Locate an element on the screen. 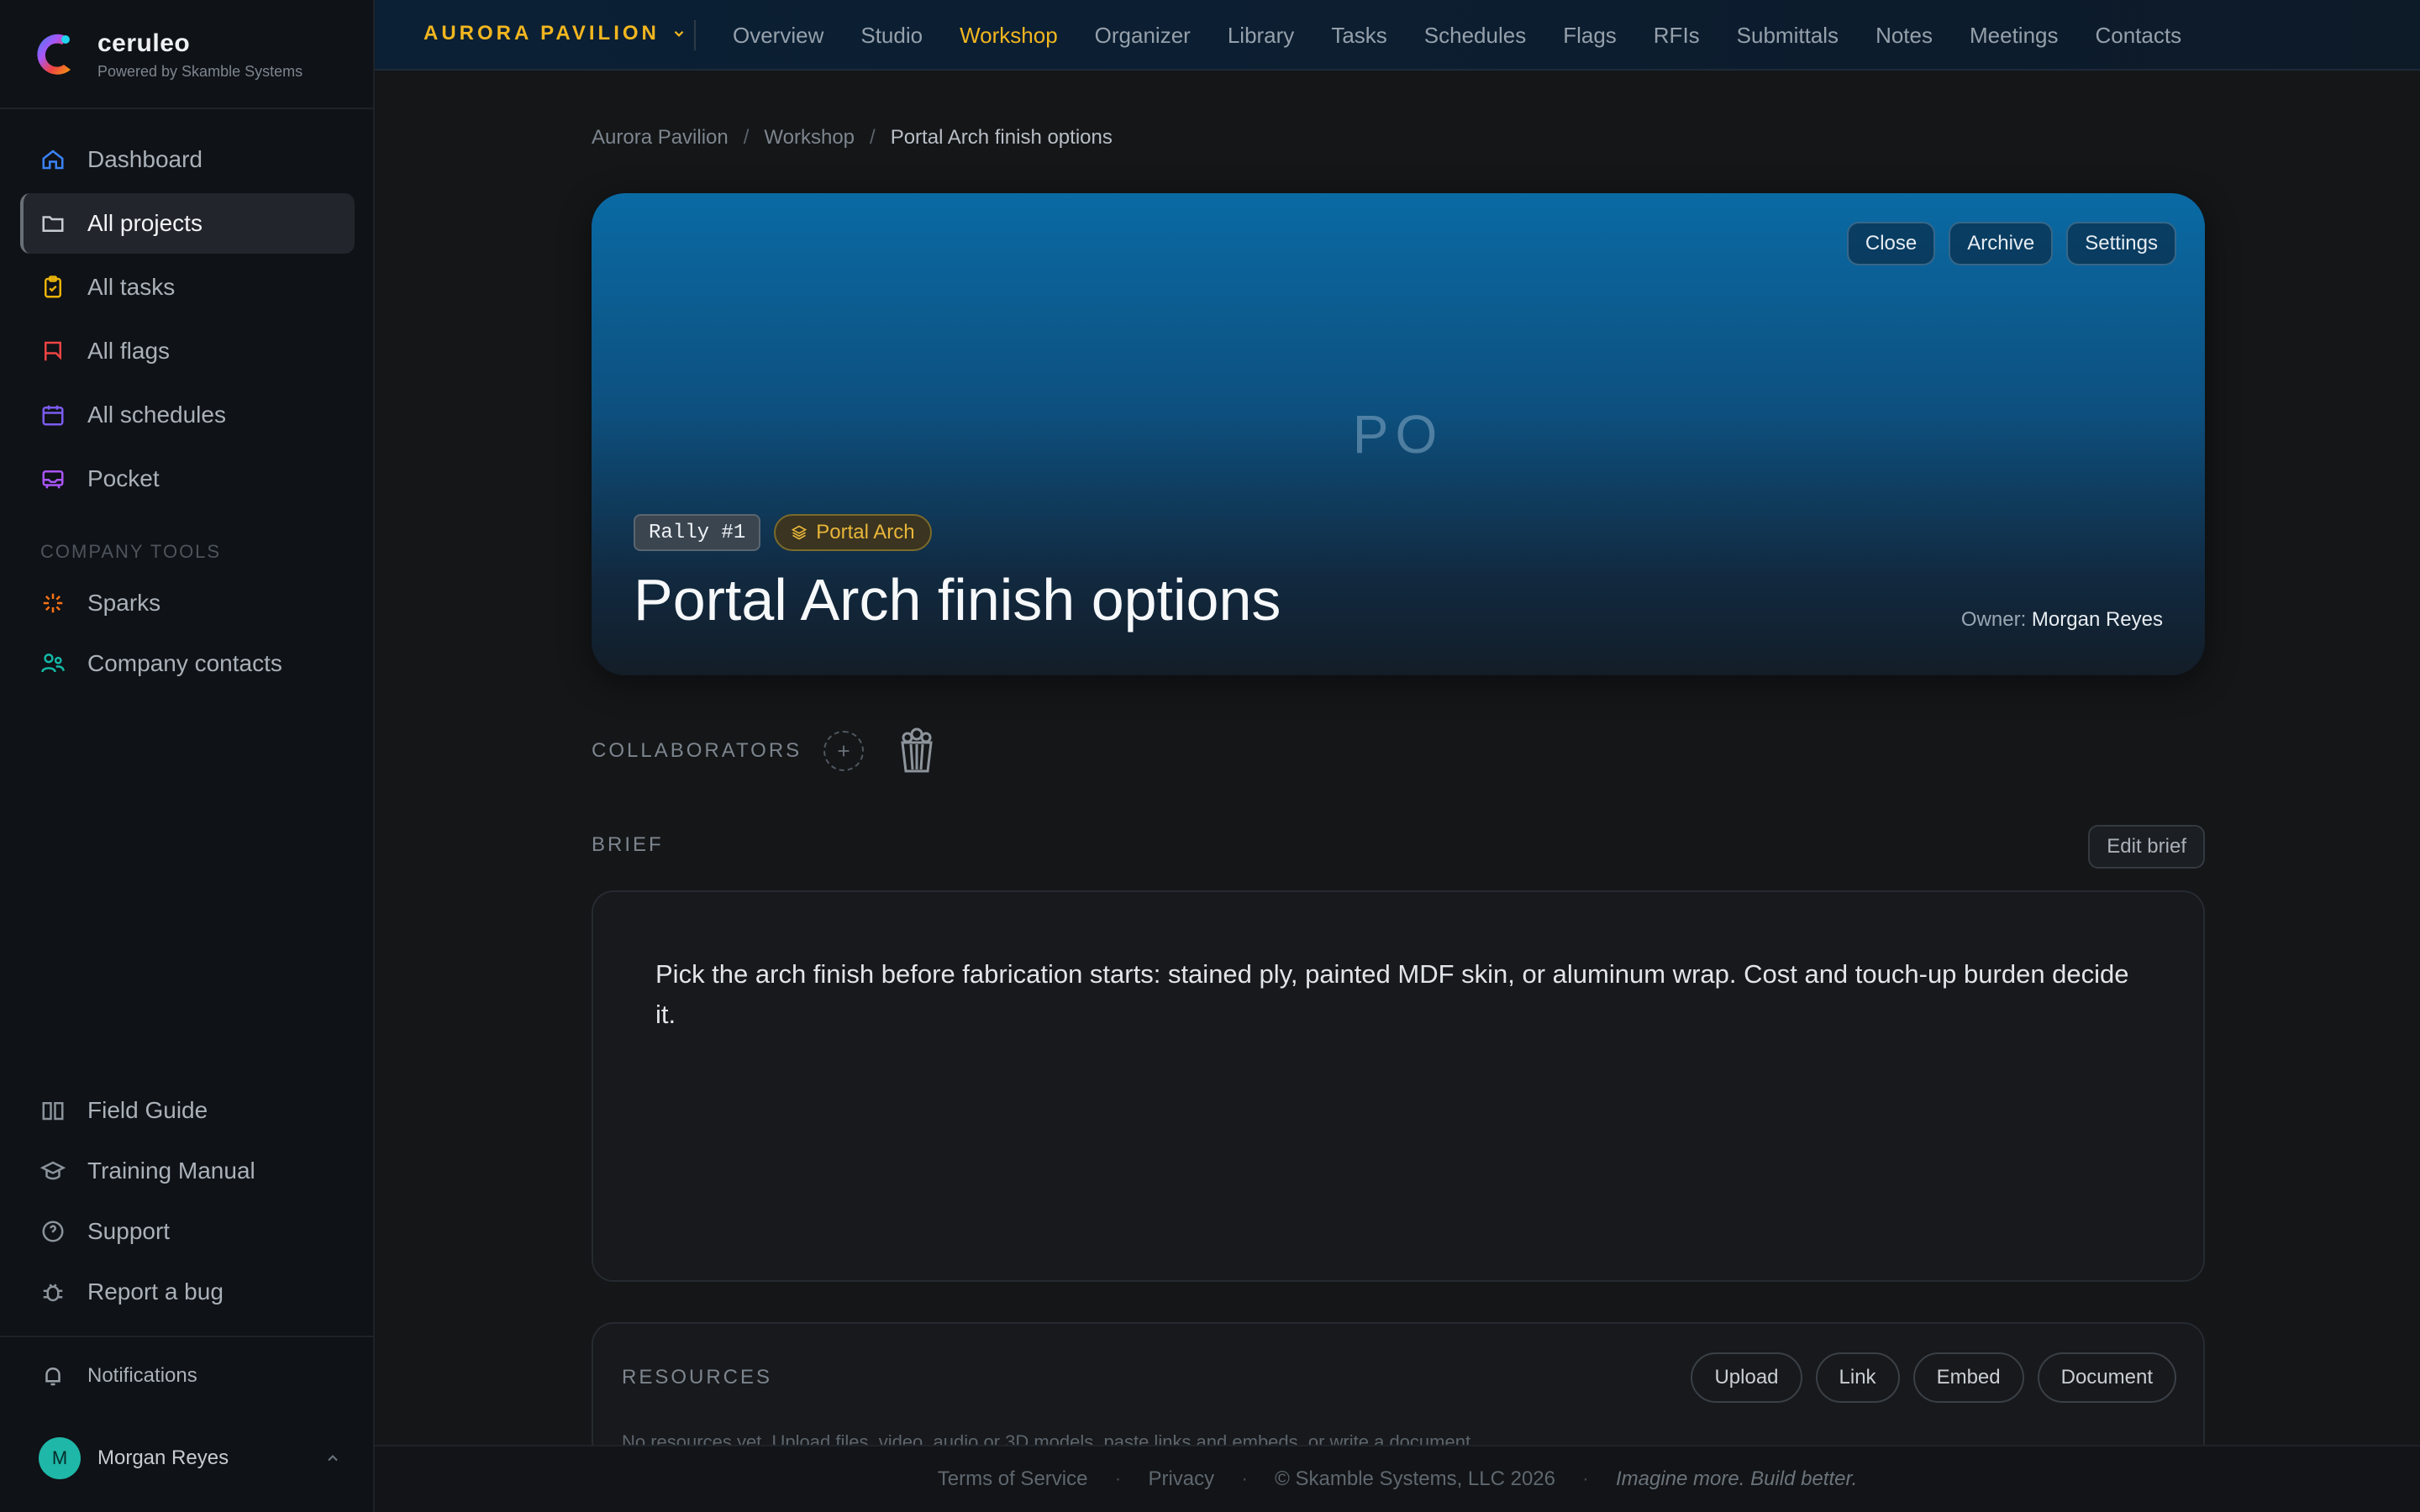  sidebar-item-training-manual: Training Manual is located at coordinates (187, 1171).